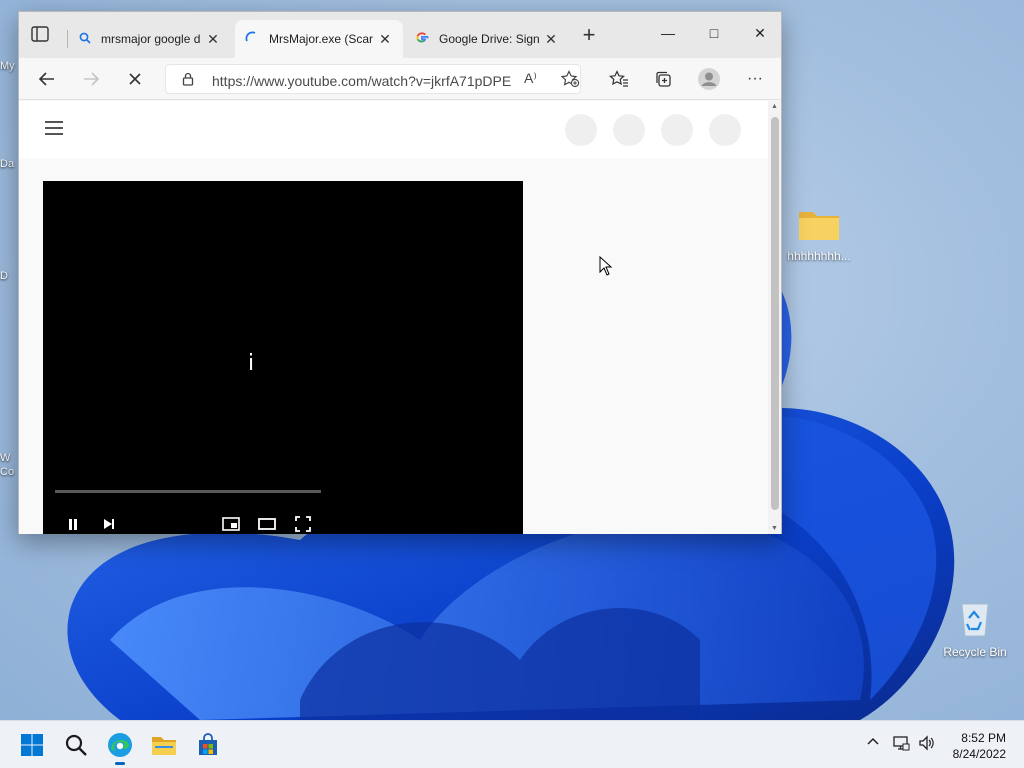 This screenshot has height=768, width=1024. What do you see at coordinates (979, 746) in the screenshot?
I see `system-clock: 8:52 PM 8/24/2022` at bounding box center [979, 746].